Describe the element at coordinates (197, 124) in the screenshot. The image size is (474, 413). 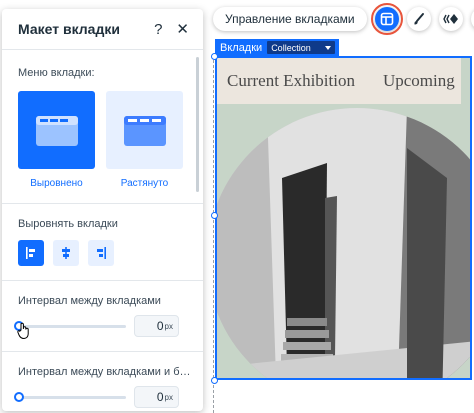
I see `panel-scrollbar` at that location.